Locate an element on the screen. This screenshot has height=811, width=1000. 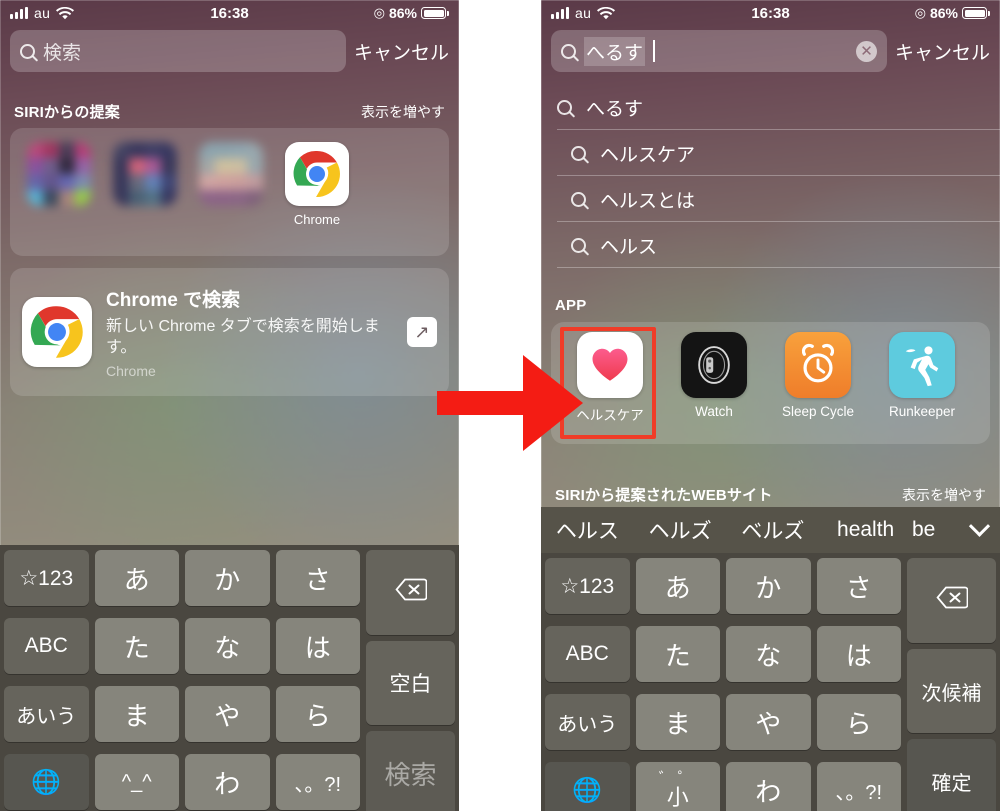
list-item: ヘルスとは is located at coordinates (770, 199).